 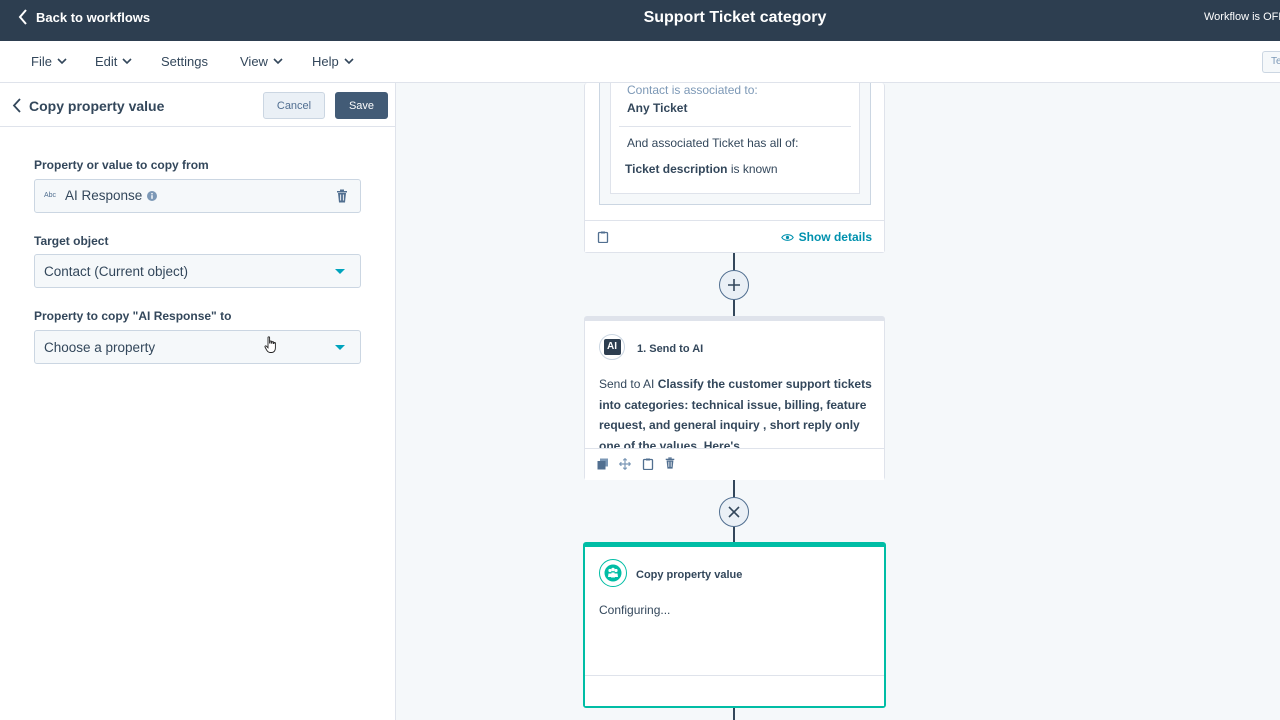 I want to click on ai-step-footer, so click(x=734, y=464).